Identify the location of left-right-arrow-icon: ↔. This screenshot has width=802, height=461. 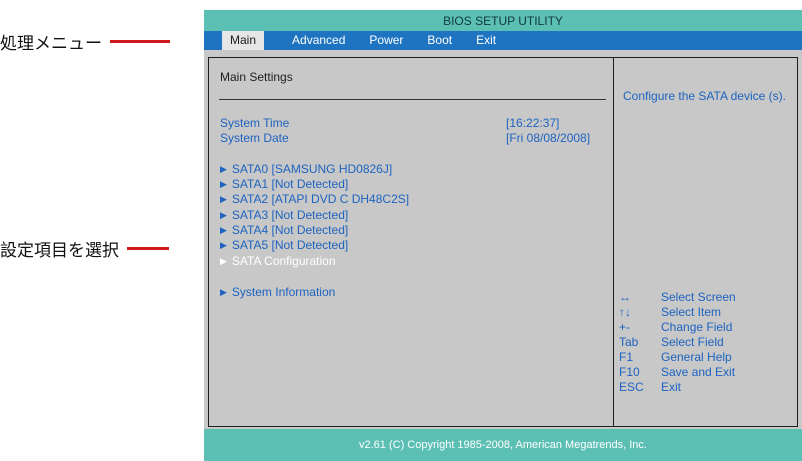
(625, 297).